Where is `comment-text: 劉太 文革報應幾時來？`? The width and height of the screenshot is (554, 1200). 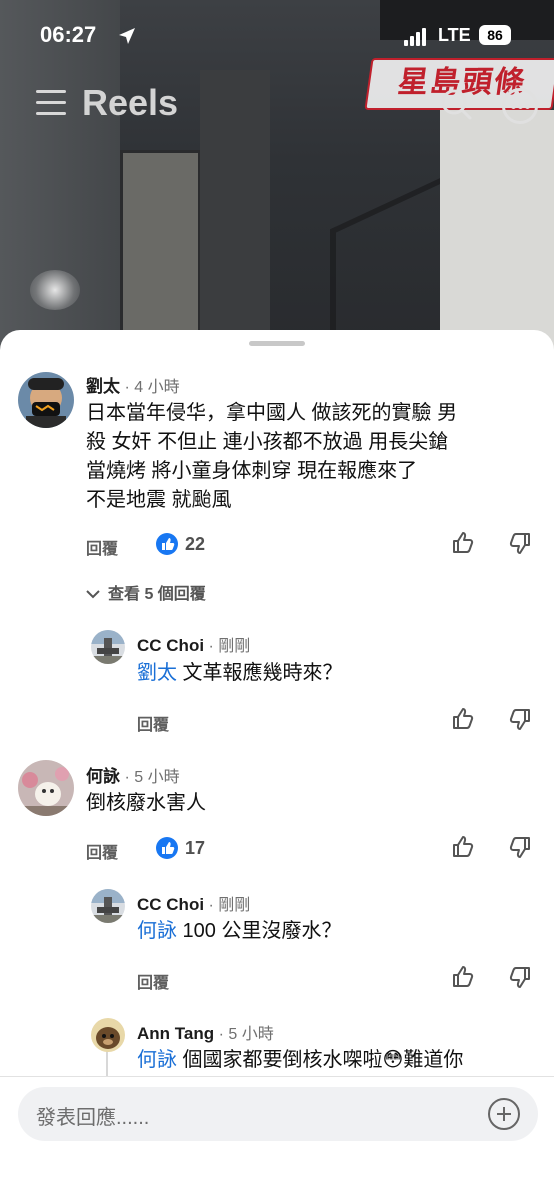 comment-text: 劉太 文革報應幾時來？ is located at coordinates (240, 673).